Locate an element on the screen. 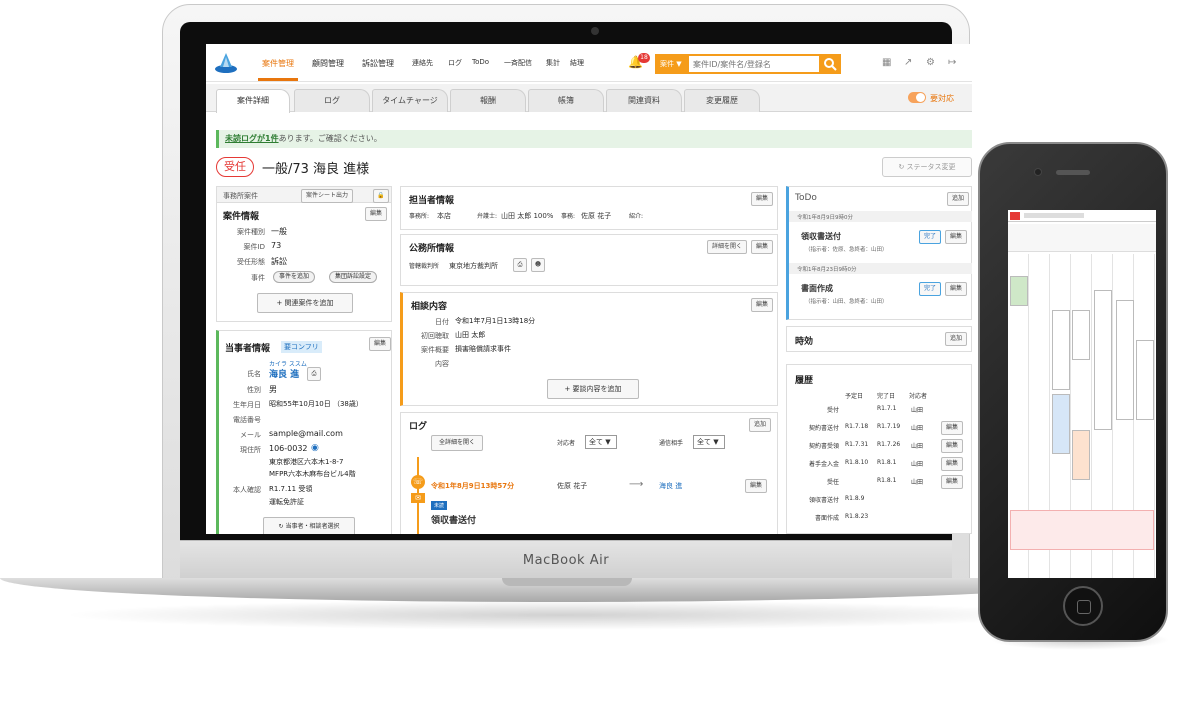  gear-icon: ⚙ is located at coordinates (930, 62).